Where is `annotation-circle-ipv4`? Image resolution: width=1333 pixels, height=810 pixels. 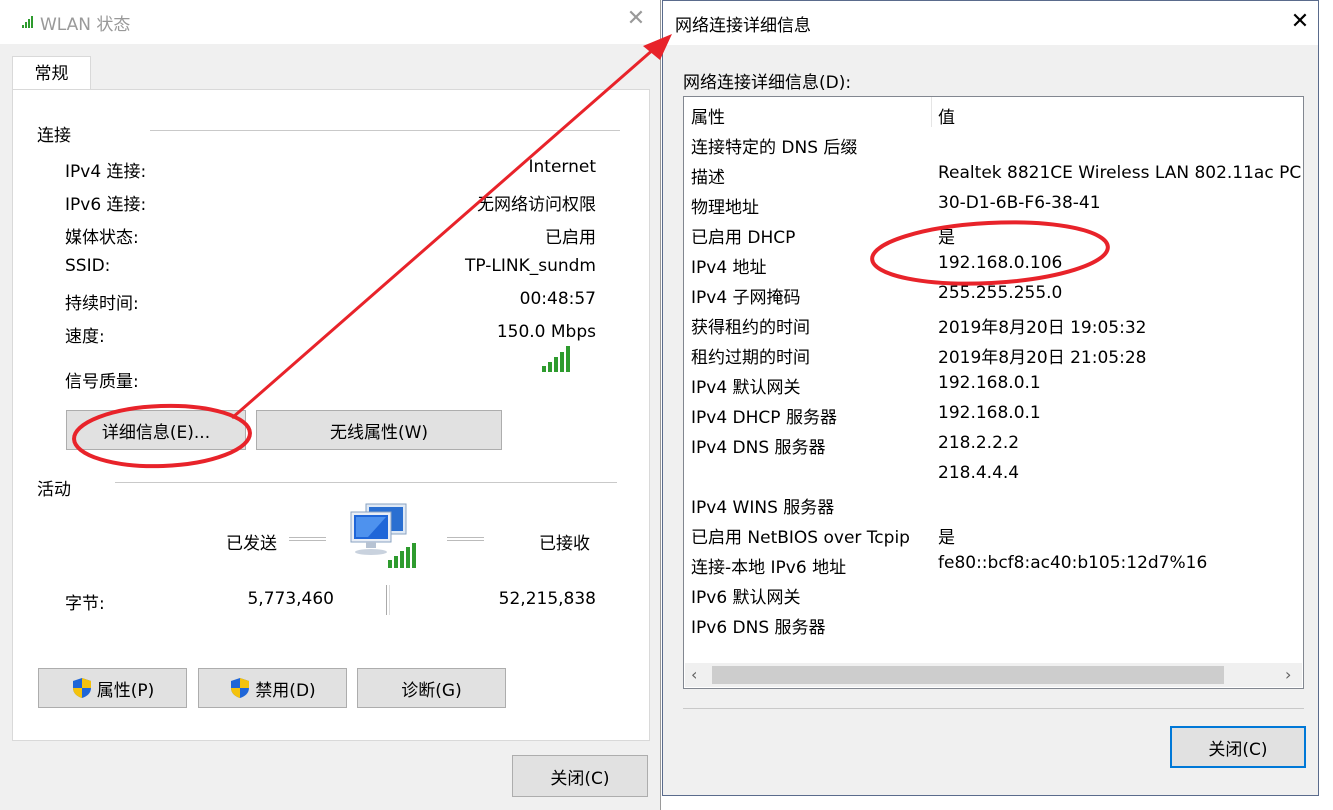
annotation-circle-ipv4 is located at coordinates (990, 253).